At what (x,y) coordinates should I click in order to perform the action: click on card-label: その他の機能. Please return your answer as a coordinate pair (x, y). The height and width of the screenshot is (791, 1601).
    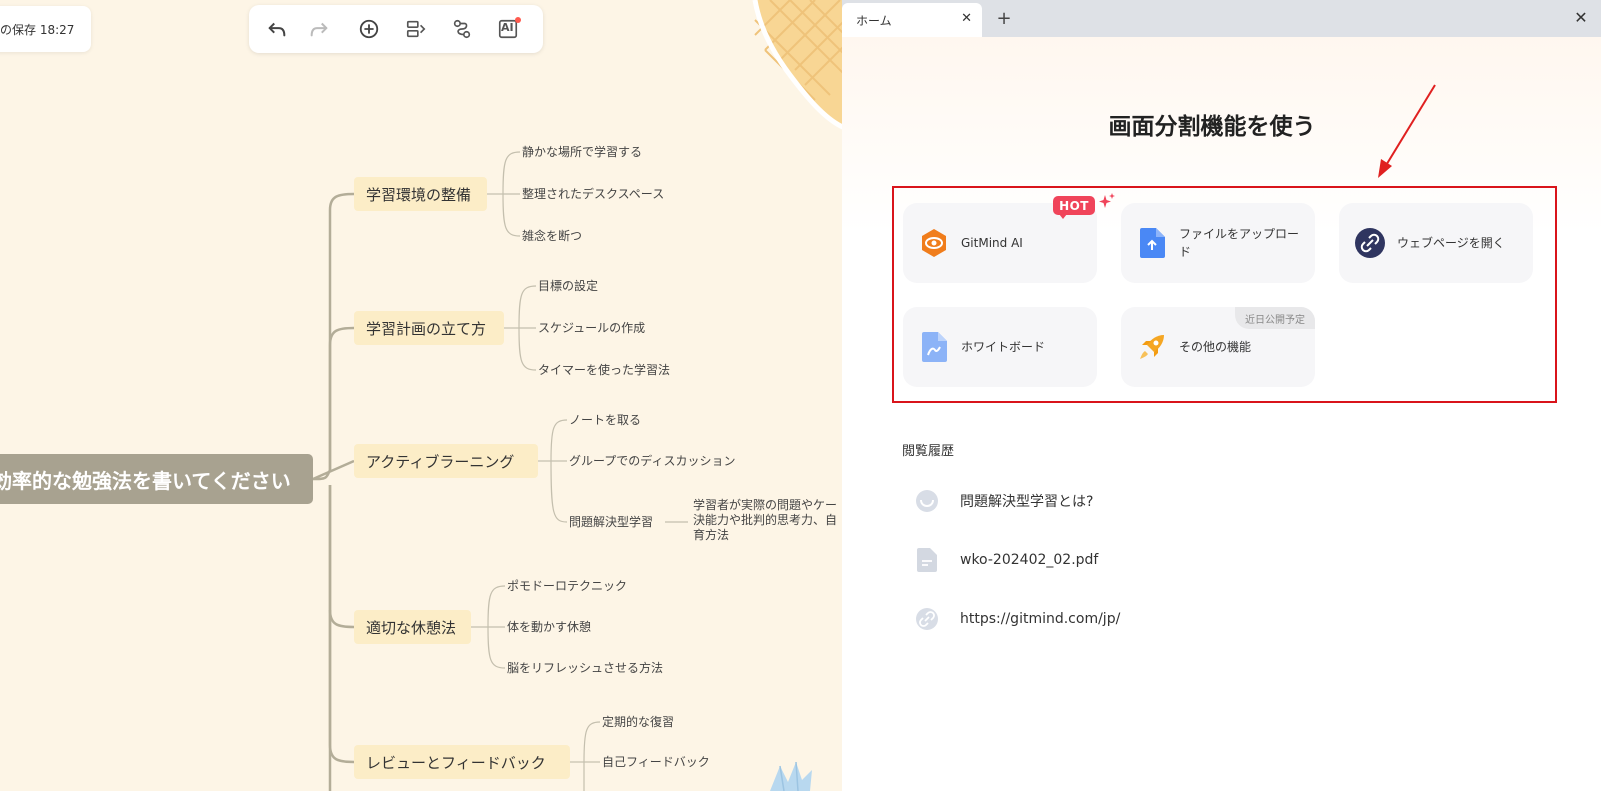
    Looking at the image, I should click on (1215, 347).